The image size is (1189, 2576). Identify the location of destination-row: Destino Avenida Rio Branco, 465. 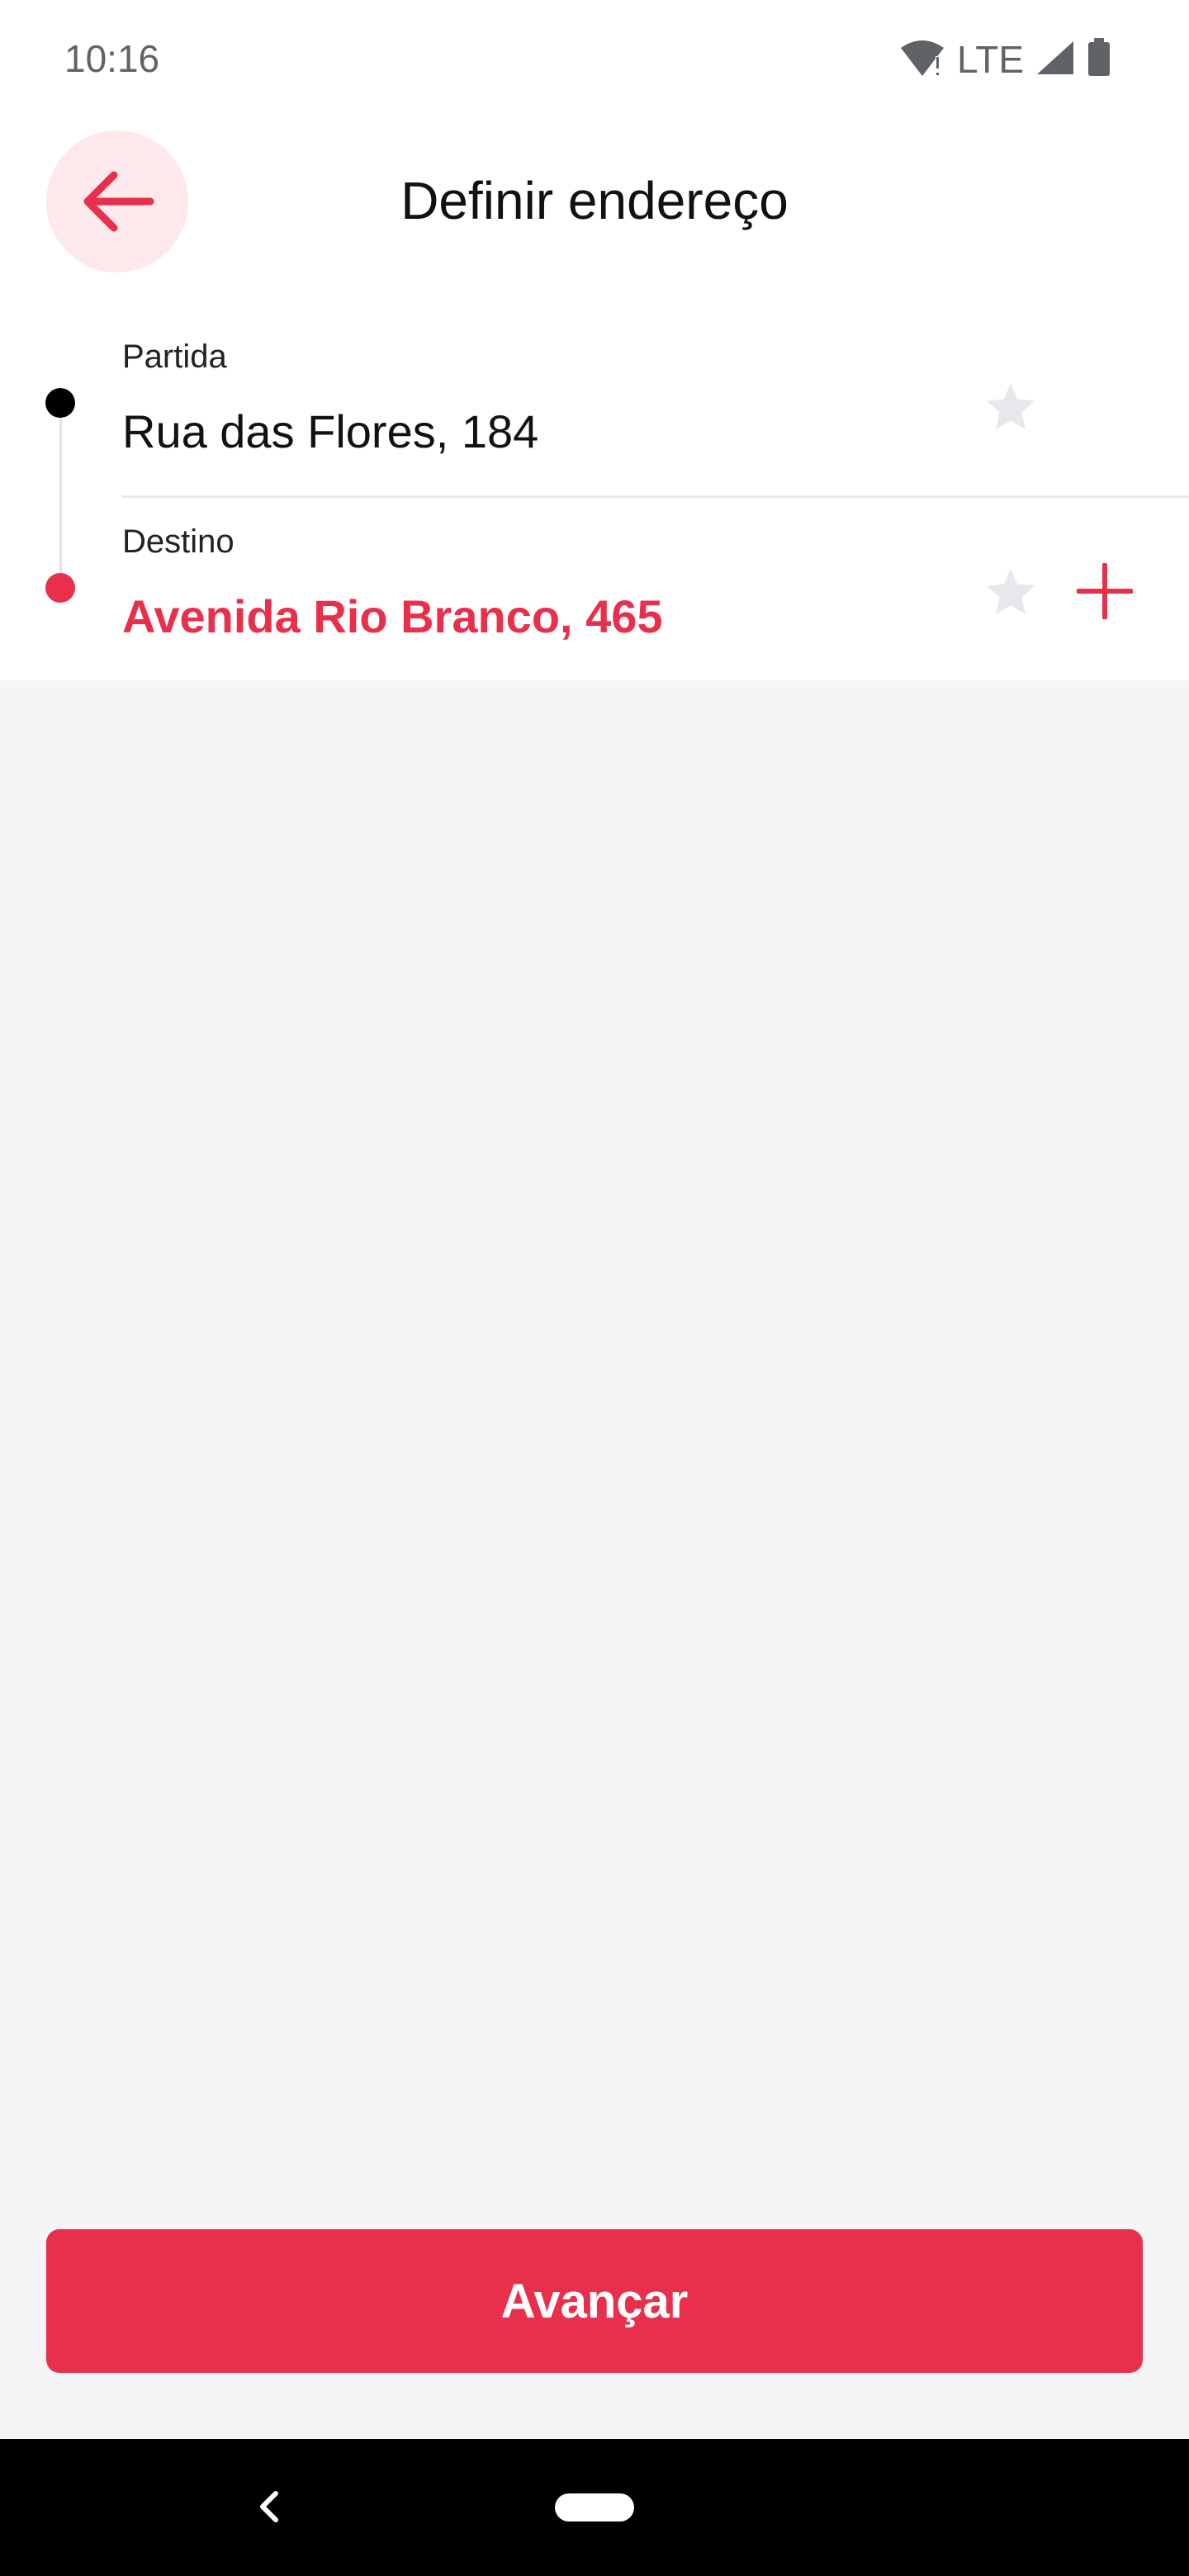
(655, 587).